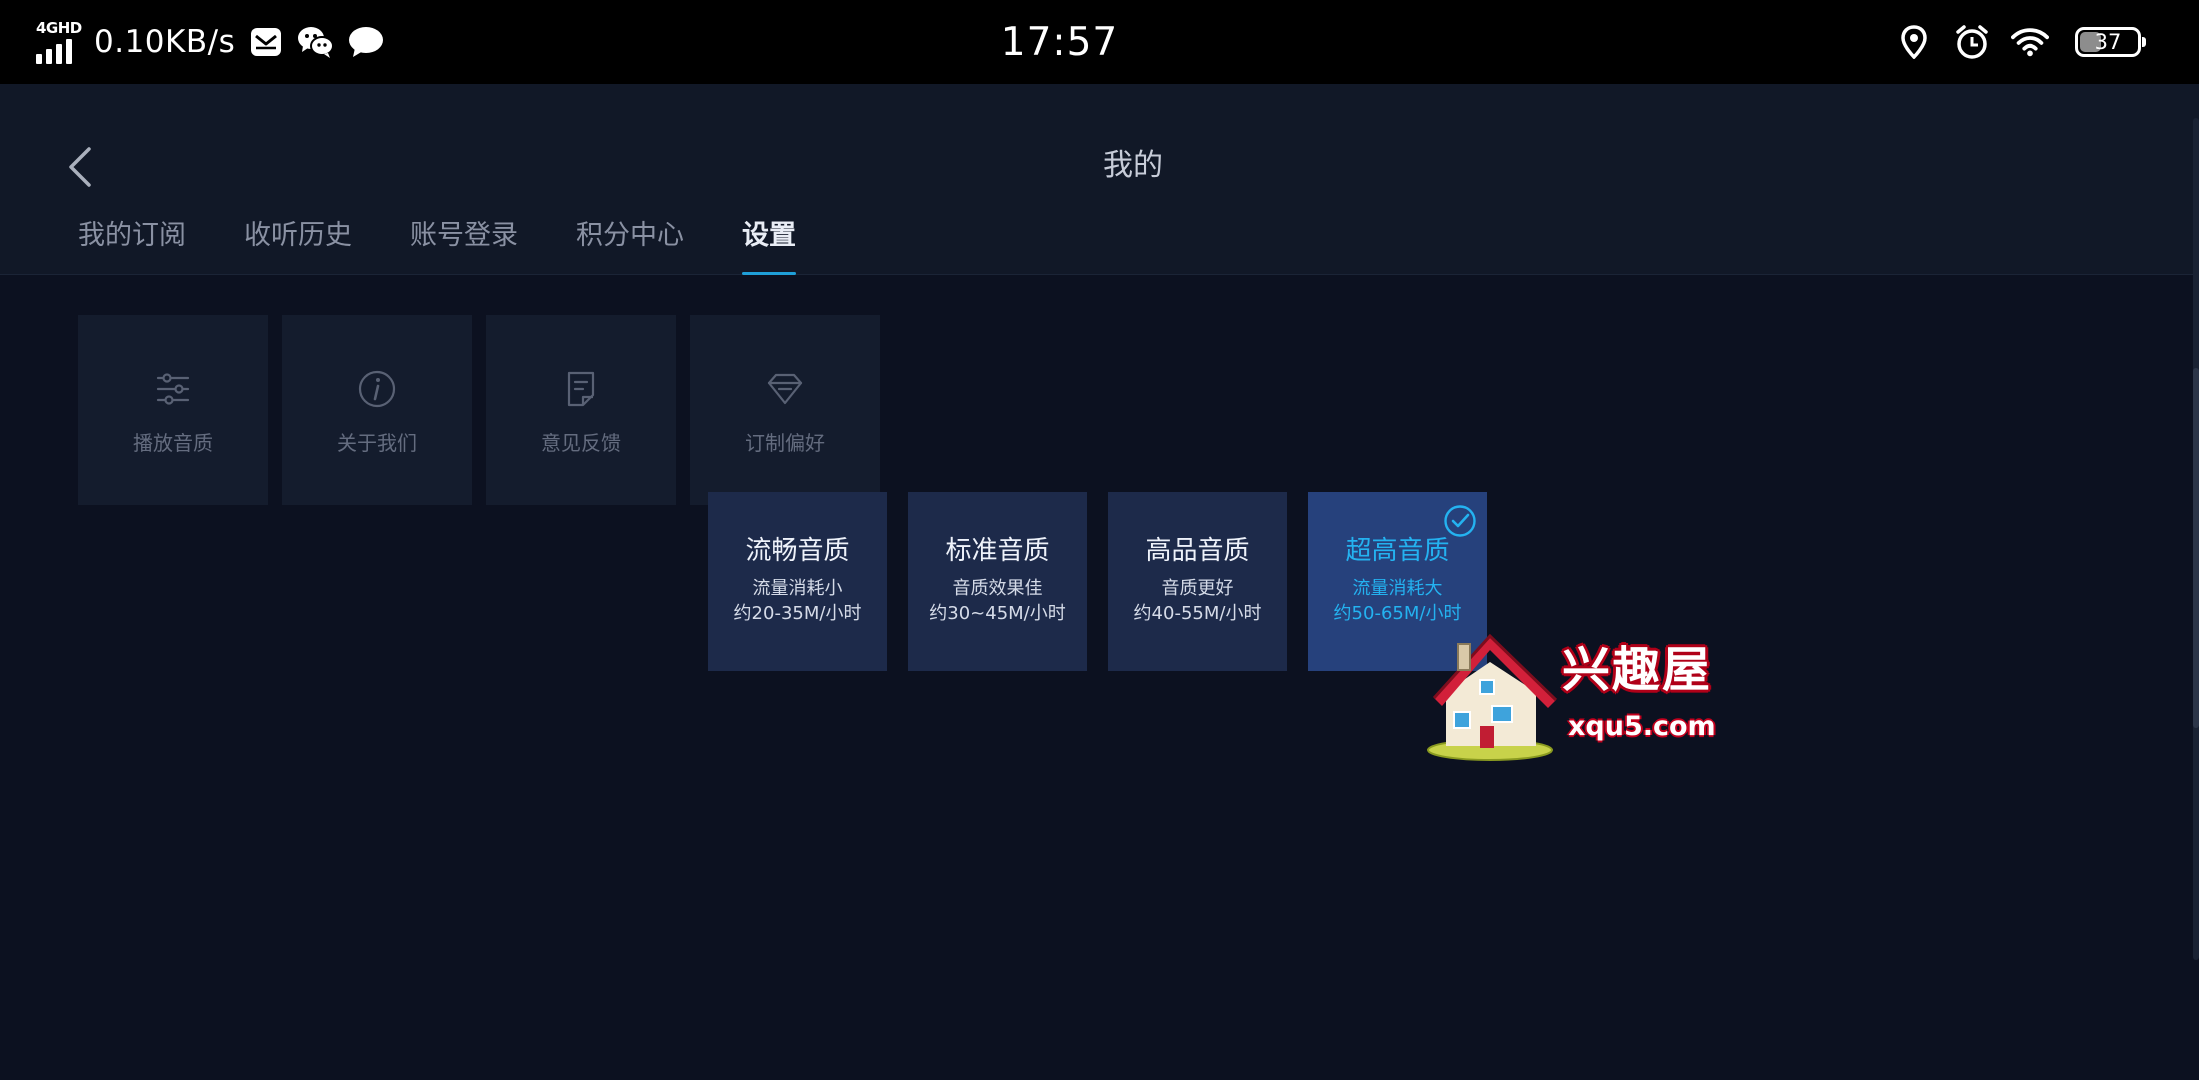  I want to click on location-icon, so click(1914, 42).